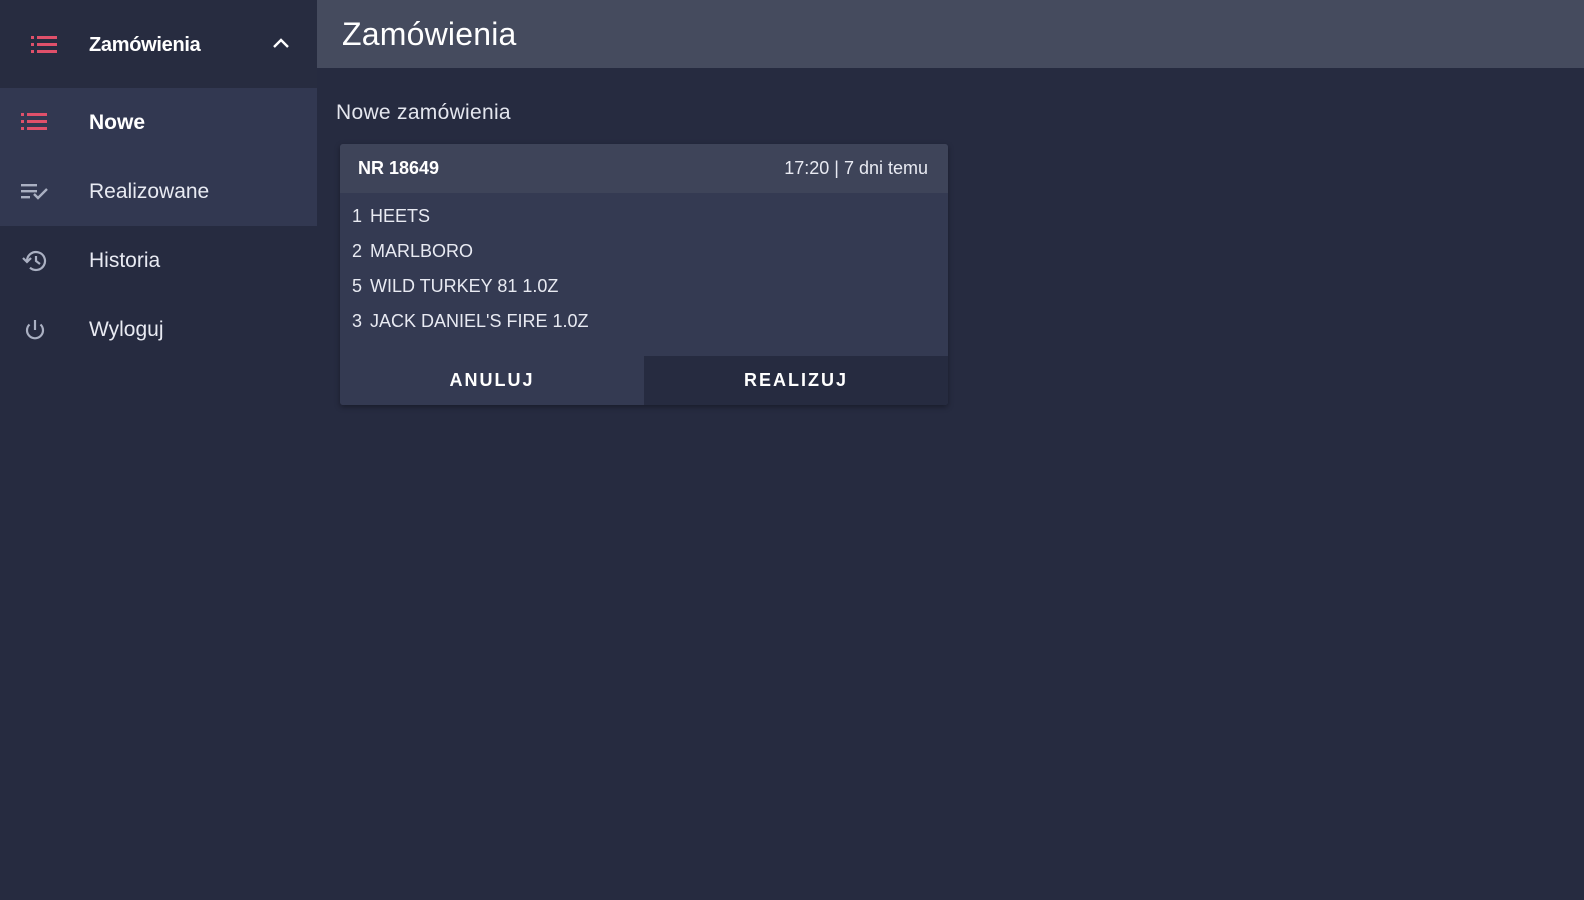 The height and width of the screenshot is (900, 1584). I want to click on sidebar-item-label: Nowe, so click(117, 122).